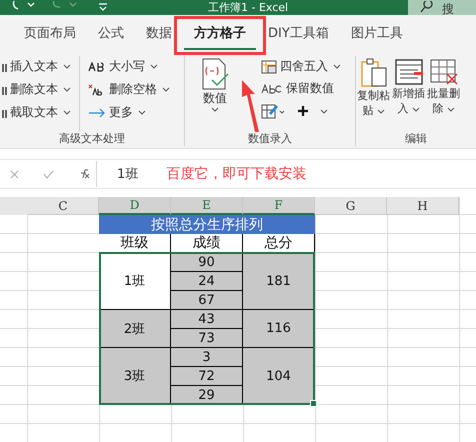 This screenshot has height=442, width=476. I want to click on ribbon-button: 复制粘 贴, so click(373, 93).